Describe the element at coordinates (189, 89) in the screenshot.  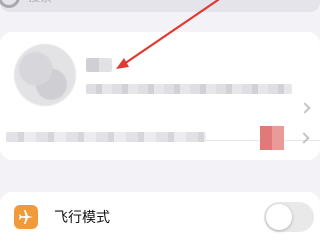
I see `pixelated-subtitle` at that location.